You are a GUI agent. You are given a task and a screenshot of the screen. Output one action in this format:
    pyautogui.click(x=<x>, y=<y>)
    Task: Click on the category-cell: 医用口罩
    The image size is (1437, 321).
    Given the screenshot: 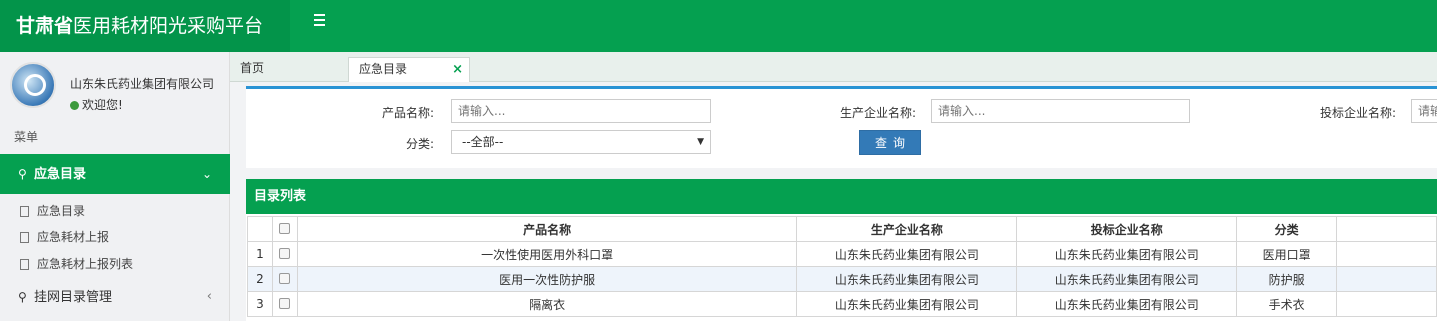 What is the action you would take?
    pyautogui.click(x=1287, y=254)
    